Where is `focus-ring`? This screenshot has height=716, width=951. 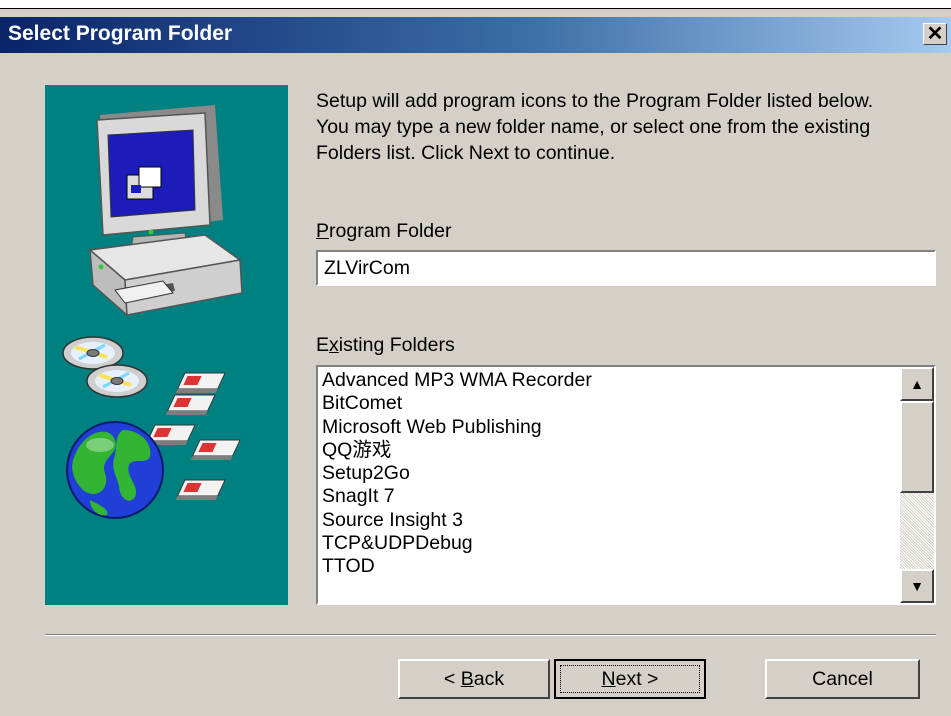 focus-ring is located at coordinates (630, 679).